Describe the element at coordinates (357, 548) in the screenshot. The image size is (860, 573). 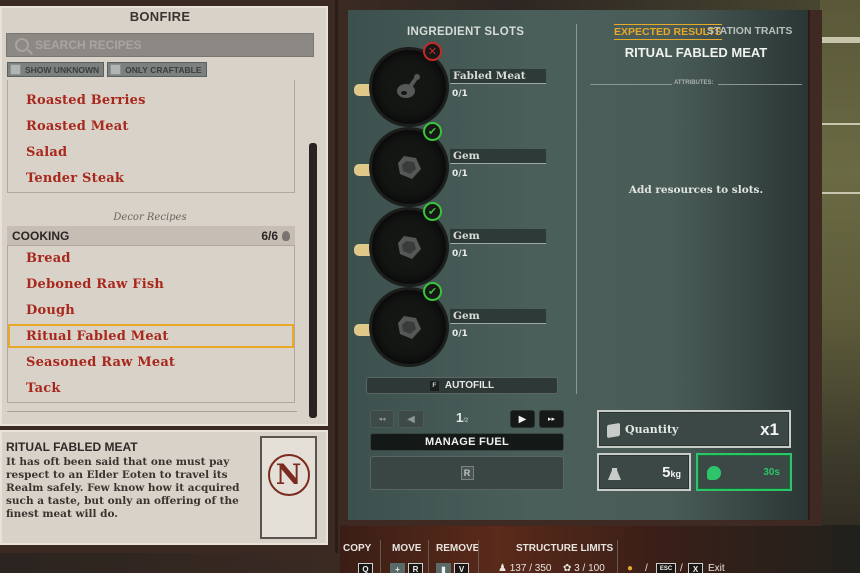
I see `hud-copy-label: COPY` at that location.